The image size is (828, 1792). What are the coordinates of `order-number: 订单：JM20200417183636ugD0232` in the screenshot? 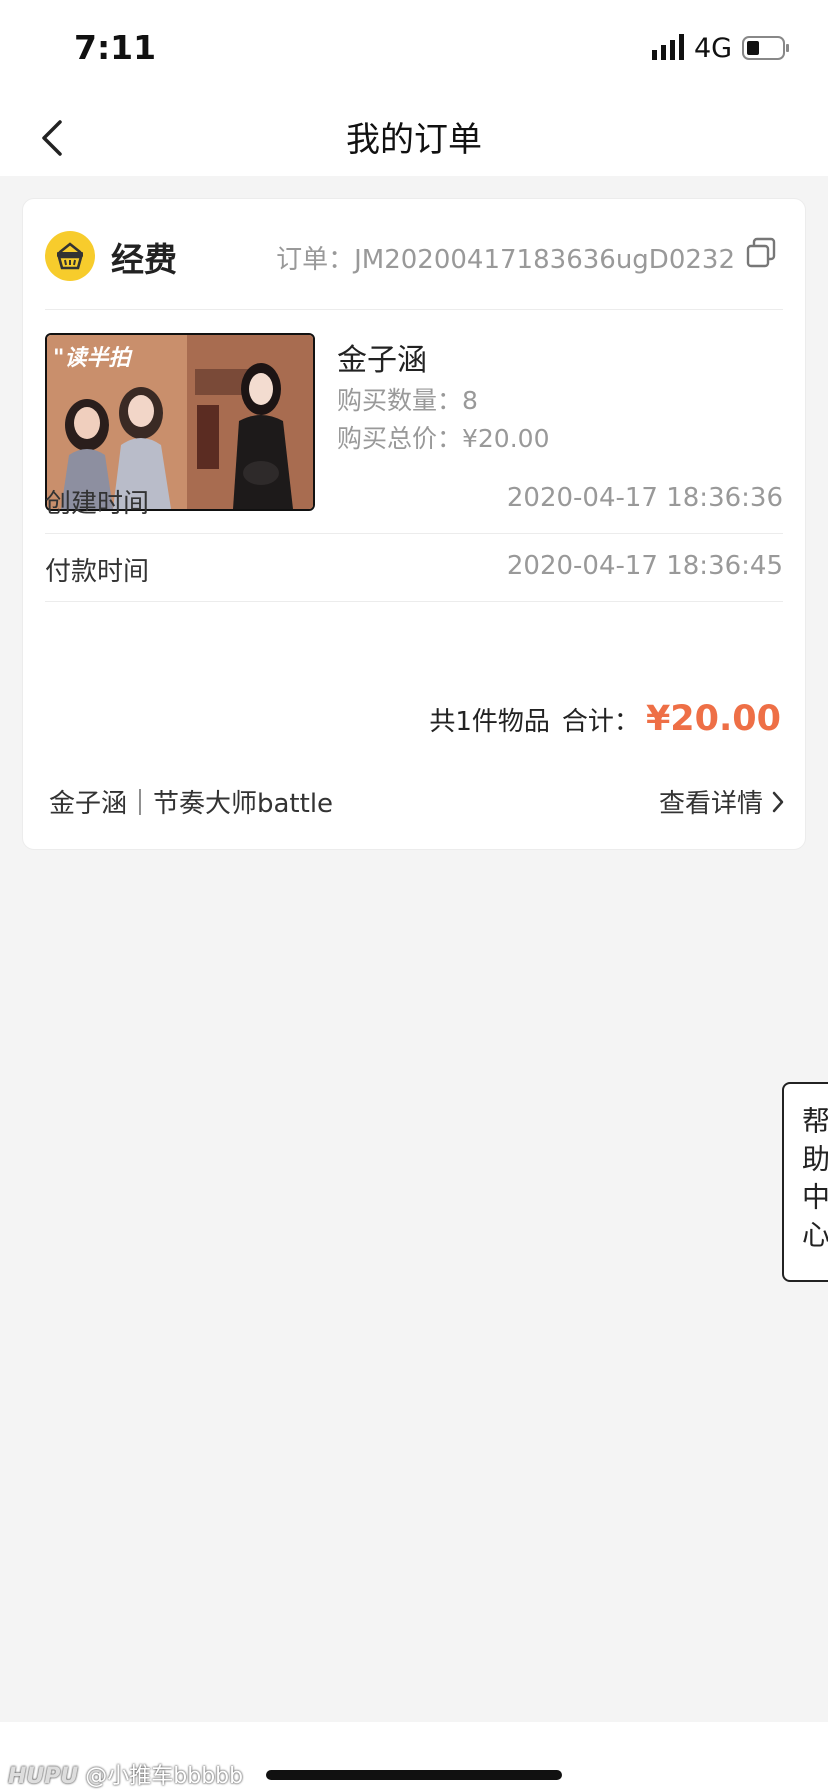 It's located at (505, 260).